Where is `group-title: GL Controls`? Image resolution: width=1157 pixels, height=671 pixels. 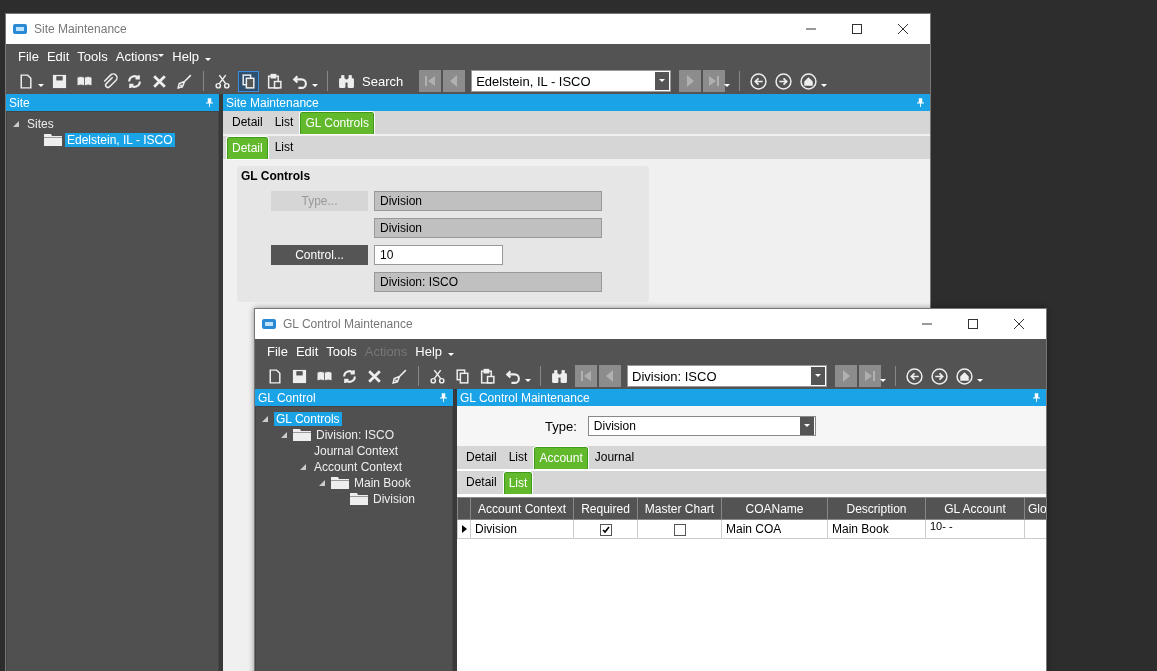
group-title: GL Controls is located at coordinates (276, 176).